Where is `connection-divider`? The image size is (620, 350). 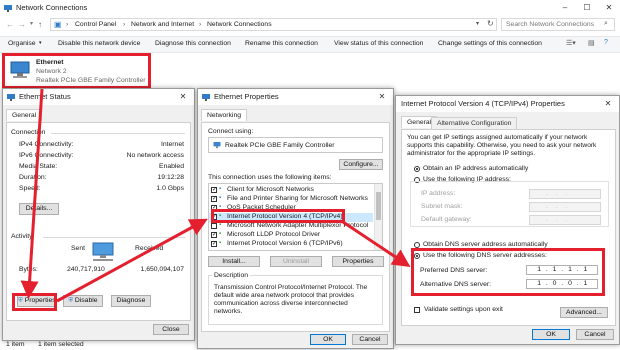
connection-divider is located at coordinates (118, 133).